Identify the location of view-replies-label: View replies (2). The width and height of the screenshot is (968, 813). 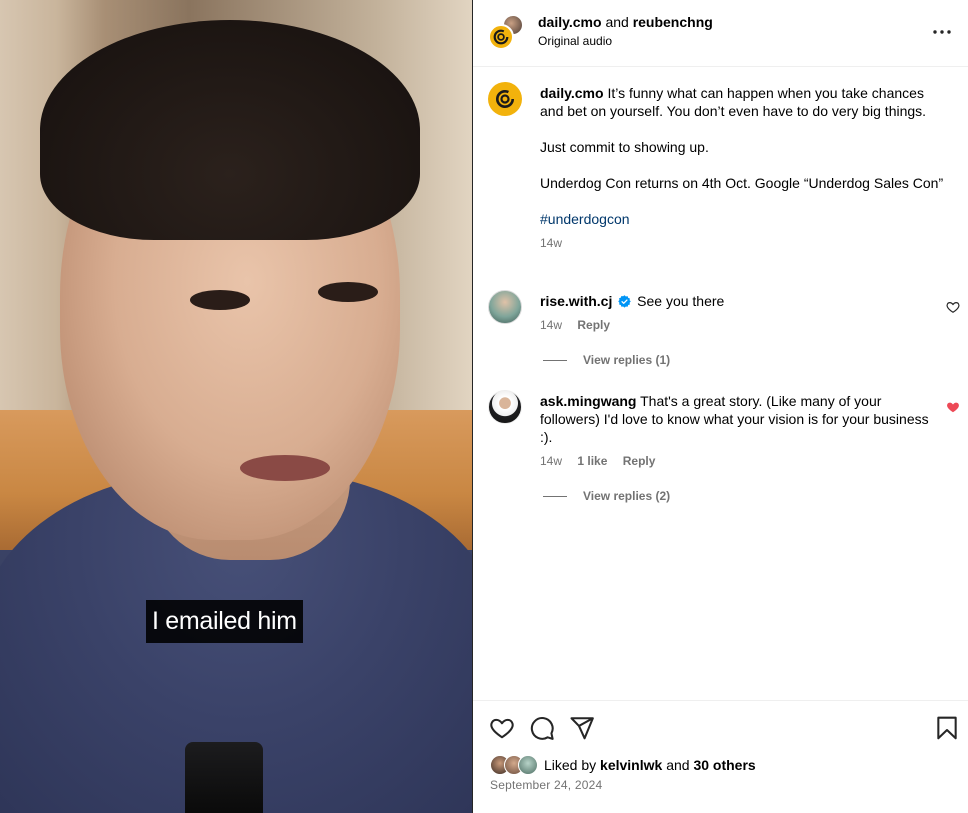
(627, 496).